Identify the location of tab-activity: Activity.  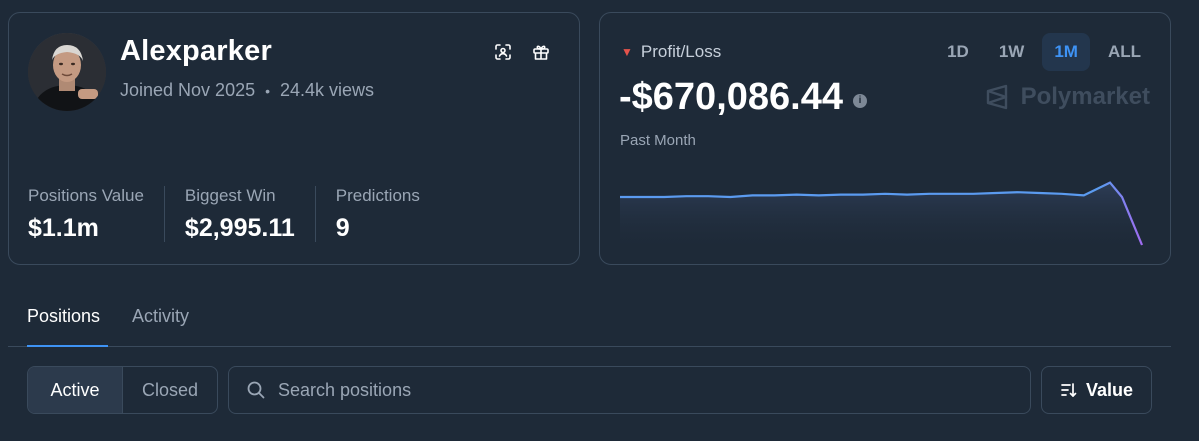
(160, 316).